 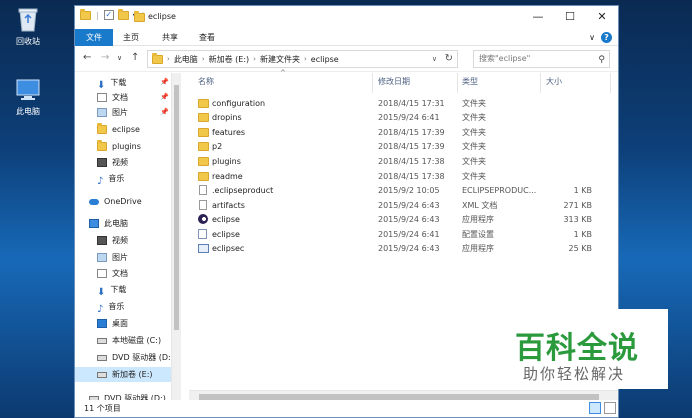 What do you see at coordinates (606, 37) in the screenshot?
I see `help-icon: ?` at bounding box center [606, 37].